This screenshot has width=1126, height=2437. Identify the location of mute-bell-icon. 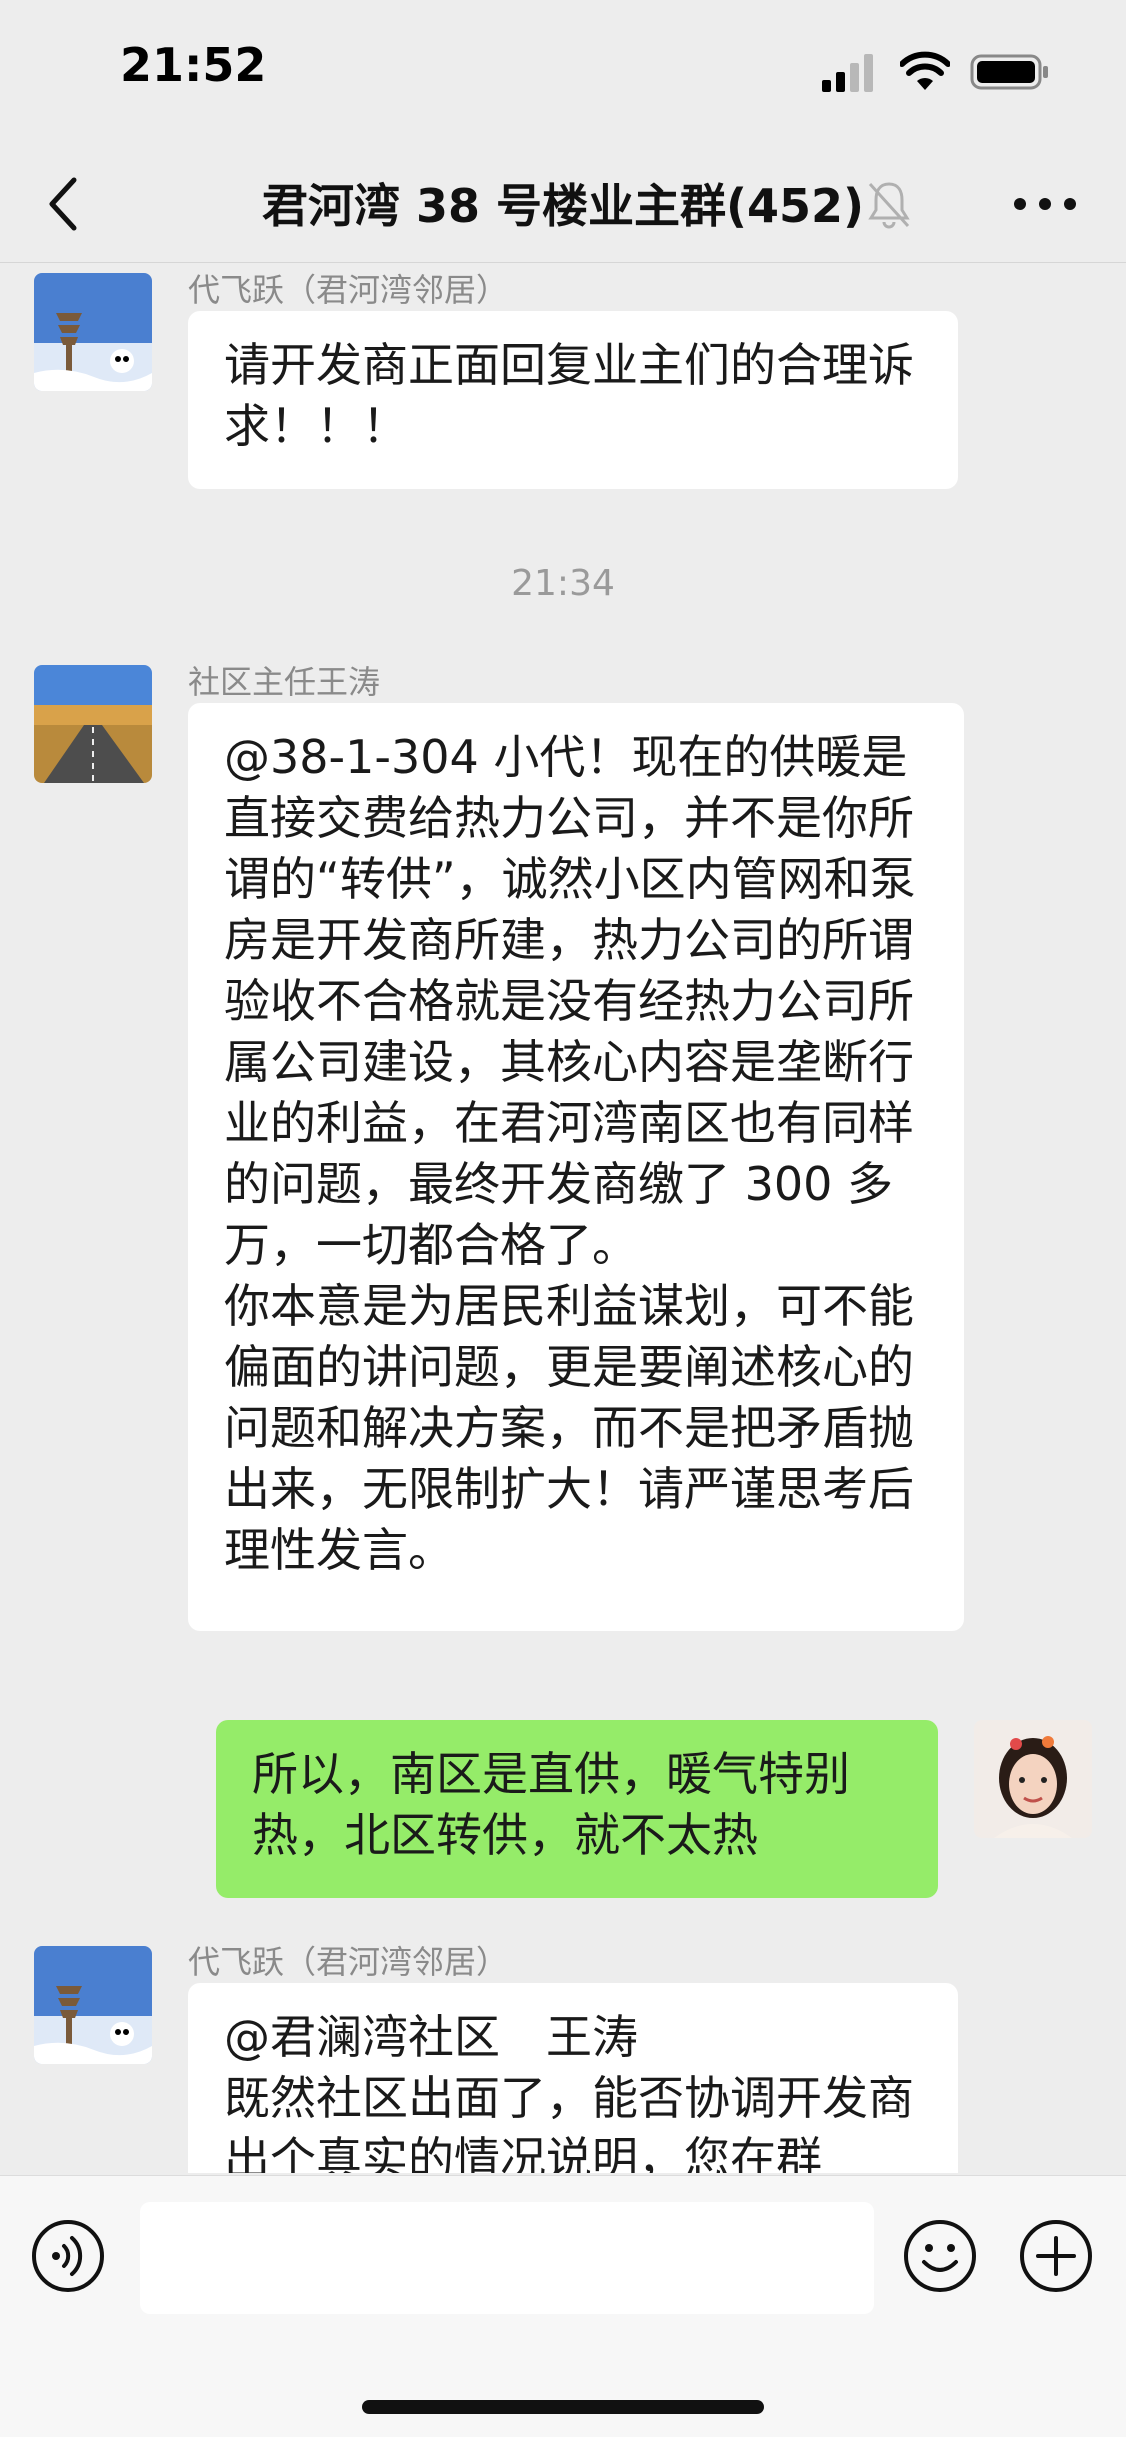
(889, 205).